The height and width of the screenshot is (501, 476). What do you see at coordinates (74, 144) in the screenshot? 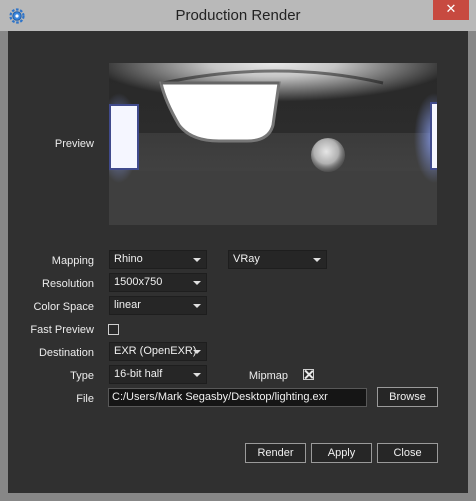
I see `preview-label: Preview` at bounding box center [74, 144].